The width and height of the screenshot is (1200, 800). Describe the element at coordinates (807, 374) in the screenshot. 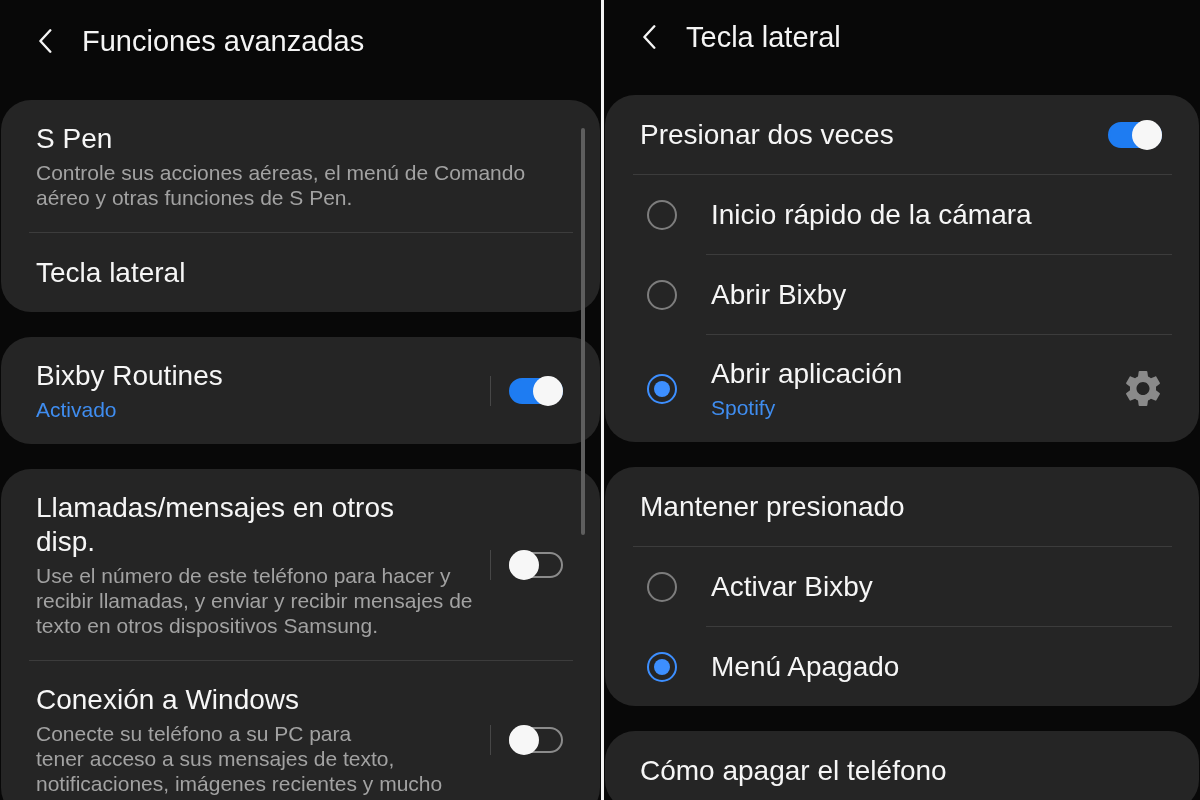

I see `option-label: Abrir aplicación` at that location.